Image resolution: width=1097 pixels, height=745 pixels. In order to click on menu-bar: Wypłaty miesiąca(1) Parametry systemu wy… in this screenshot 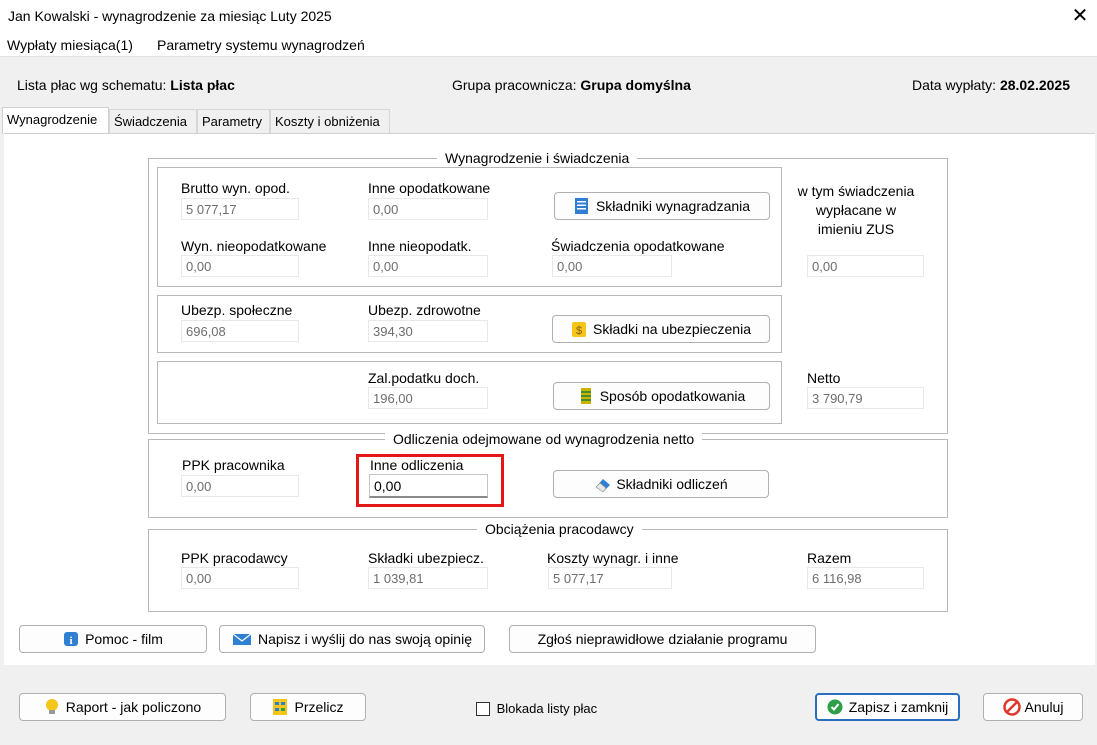, I will do `click(548, 44)`.